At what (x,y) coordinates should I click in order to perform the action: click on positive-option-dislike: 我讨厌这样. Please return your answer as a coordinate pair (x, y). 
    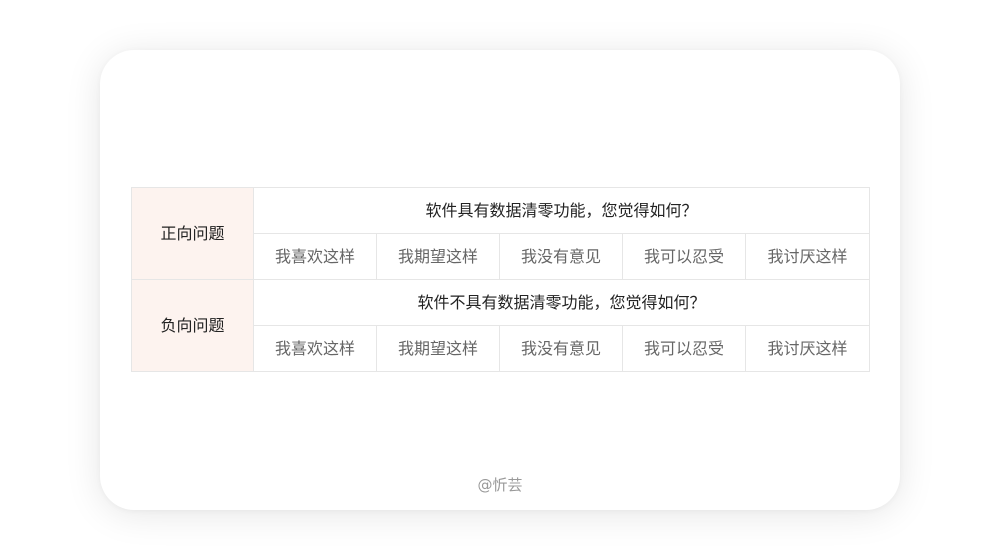
    Looking at the image, I should click on (807, 256).